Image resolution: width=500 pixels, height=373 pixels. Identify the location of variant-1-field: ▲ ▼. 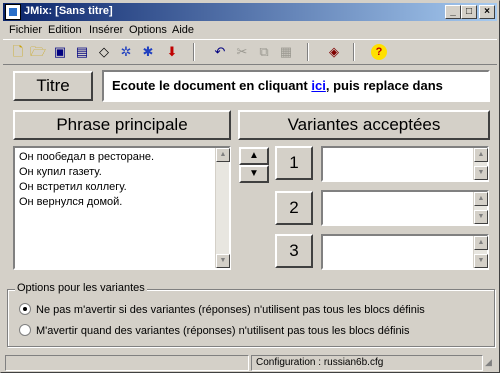
(405, 164).